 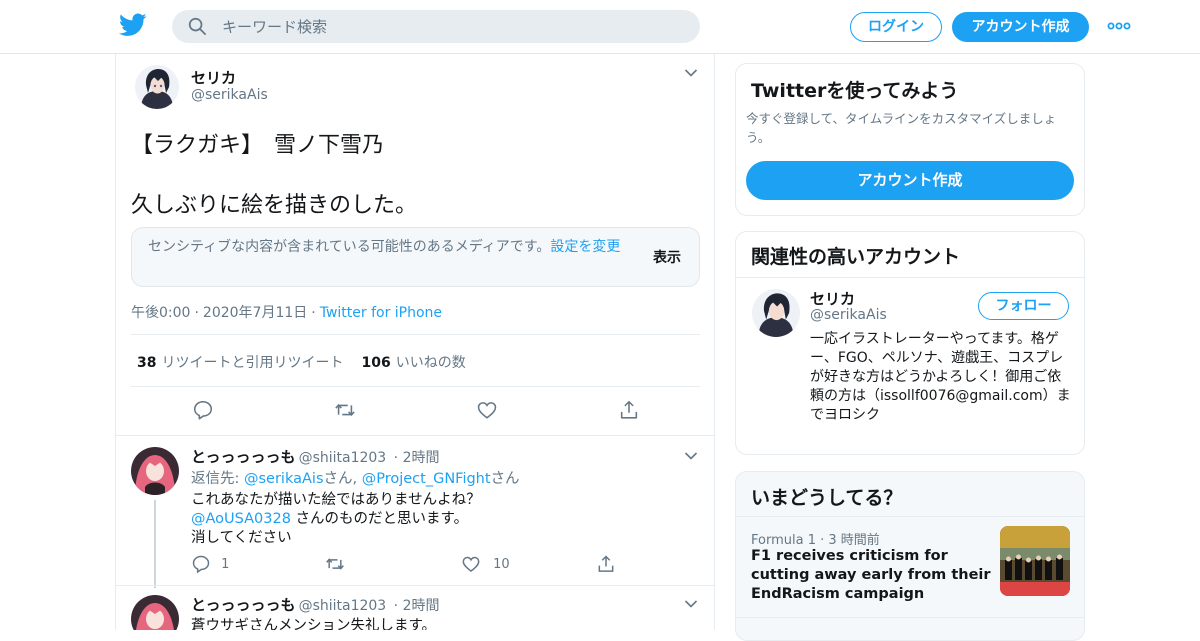 What do you see at coordinates (330, 519) in the screenshot?
I see `reply-text-line: @AoUSA0328 さんのものだと思います。` at bounding box center [330, 519].